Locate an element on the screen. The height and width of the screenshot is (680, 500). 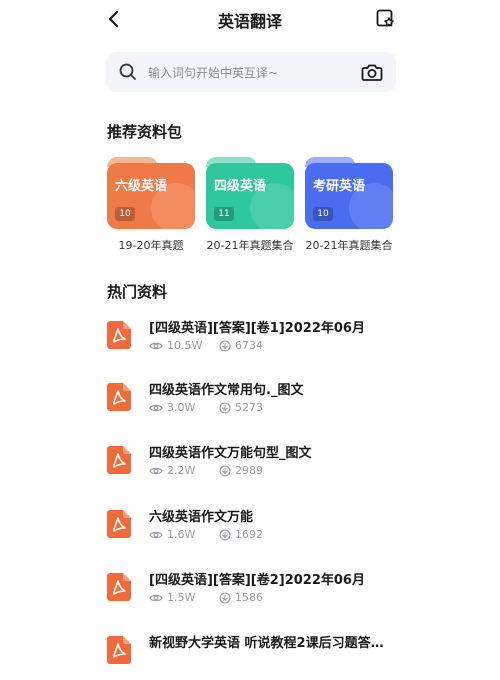
views-count: 3.0W is located at coordinates (181, 407).